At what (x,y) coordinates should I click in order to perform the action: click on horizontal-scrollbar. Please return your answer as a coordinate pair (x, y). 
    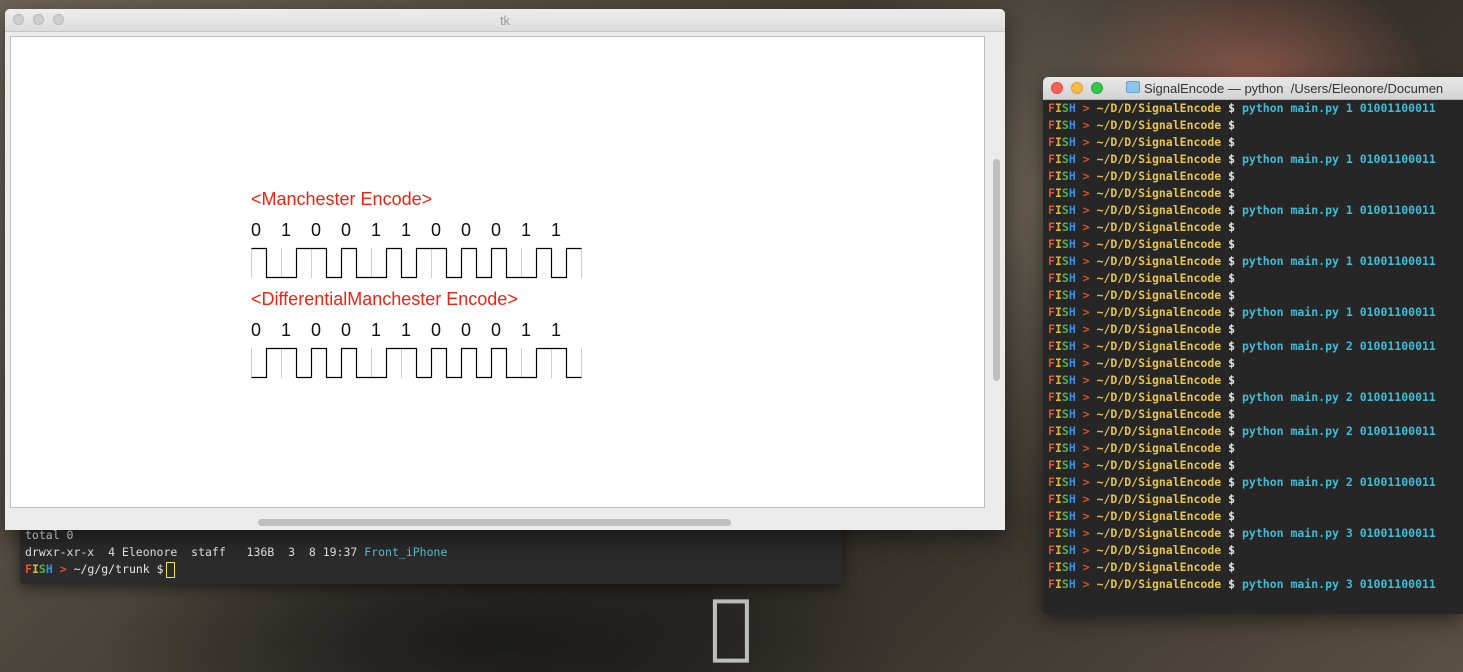
    Looking at the image, I should click on (494, 522).